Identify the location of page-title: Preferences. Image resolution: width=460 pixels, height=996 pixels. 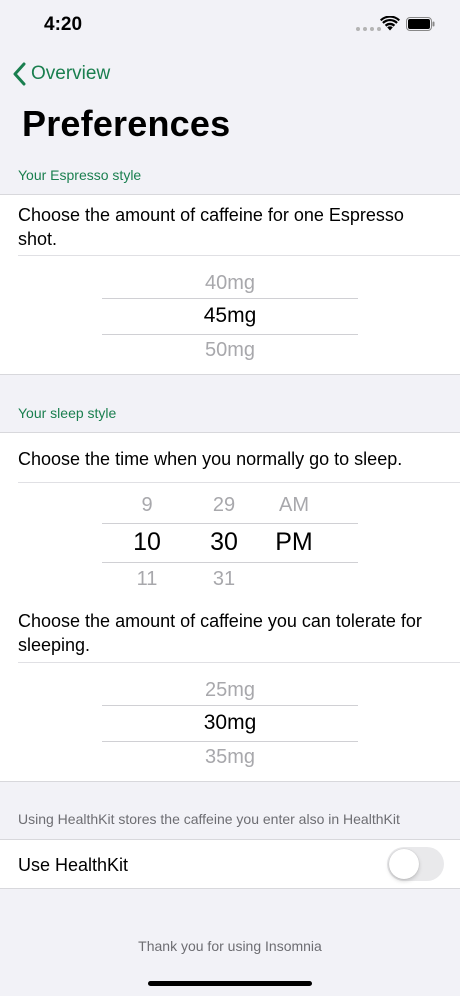
(126, 123).